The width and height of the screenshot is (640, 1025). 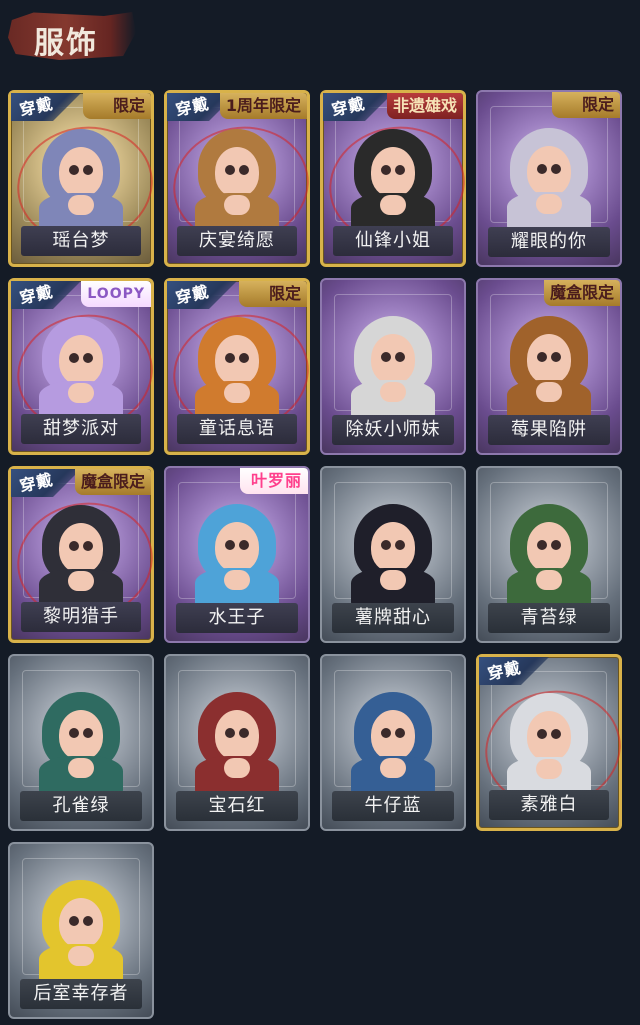 I want to click on name-plate: 水王子, so click(x=237, y=618).